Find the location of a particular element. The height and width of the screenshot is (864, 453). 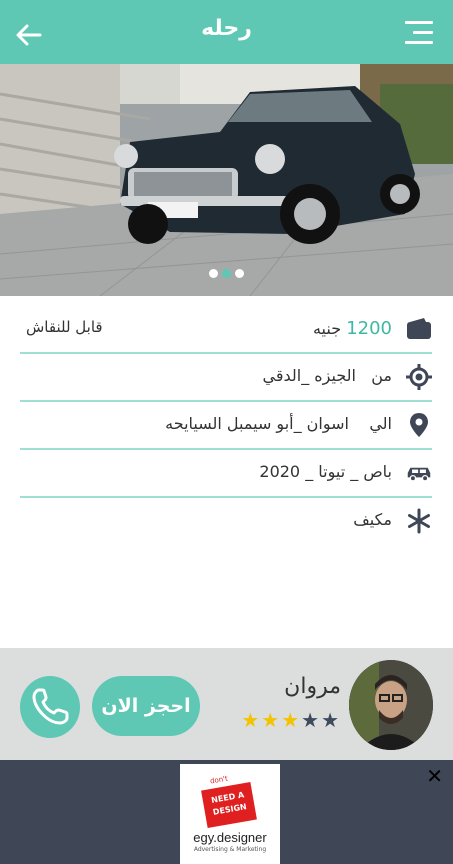

vehicle-text: باص _ تيوتا _ 2020 is located at coordinates (325, 471).